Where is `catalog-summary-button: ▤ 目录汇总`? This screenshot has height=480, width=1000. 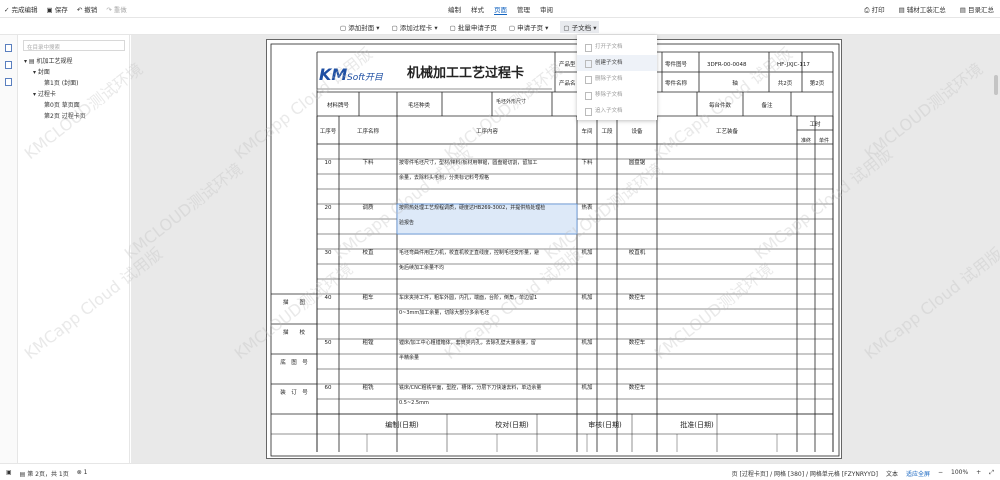 catalog-summary-button: ▤ 目录汇总 is located at coordinates (977, 9).